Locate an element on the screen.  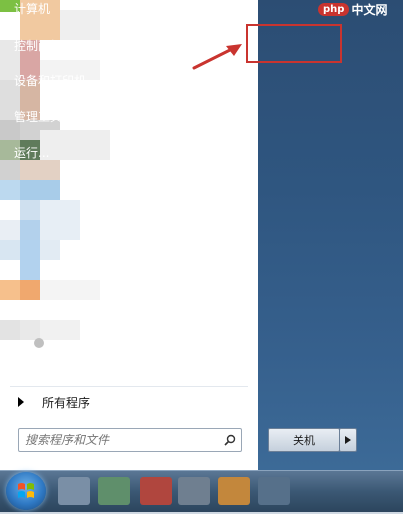
search-box is located at coordinates (130, 440).